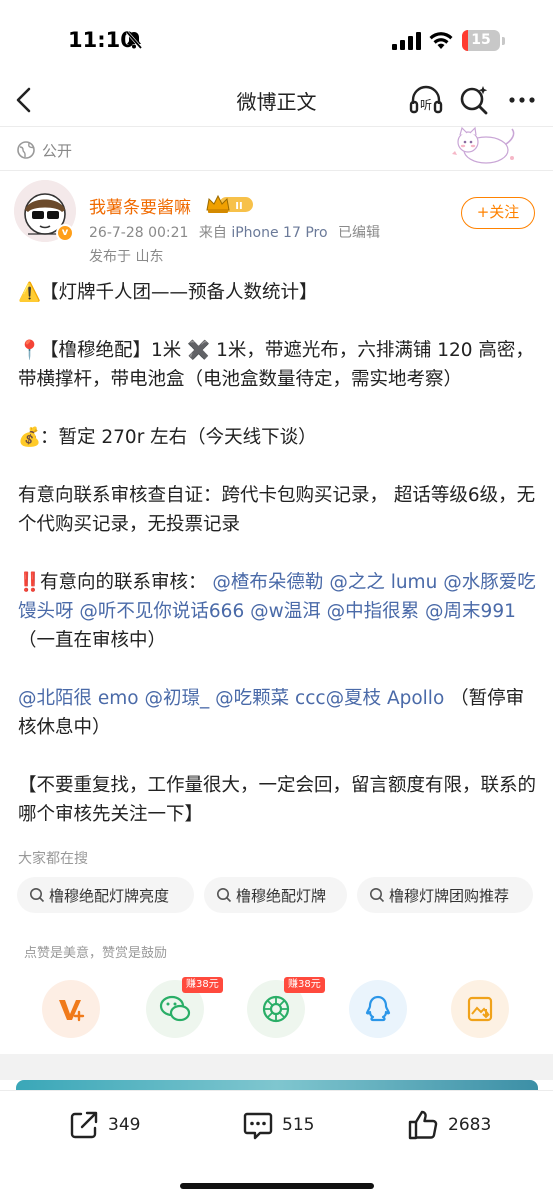  I want to click on mention-link: @听不见你说话666, so click(161, 611).